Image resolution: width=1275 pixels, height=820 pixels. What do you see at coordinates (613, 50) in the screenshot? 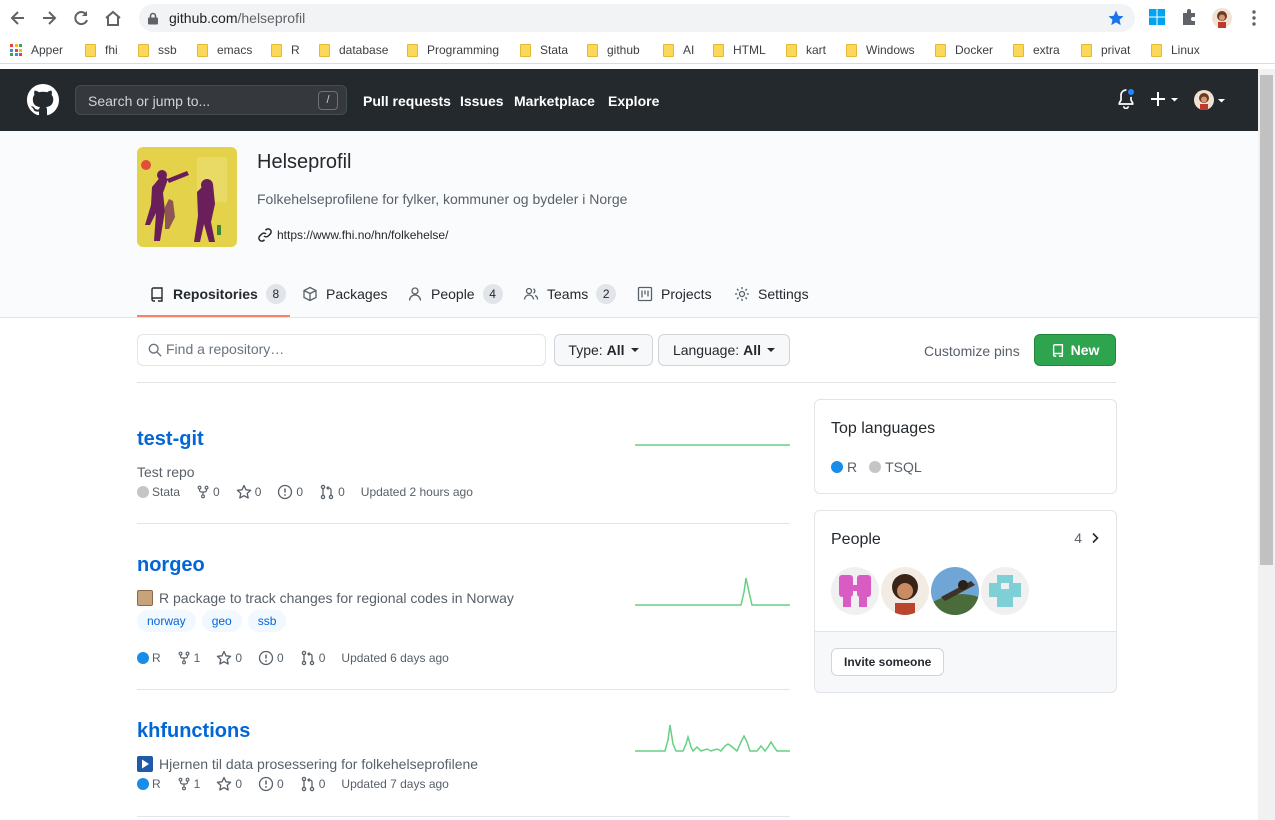
I see `bookmark-folder: github` at bounding box center [613, 50].